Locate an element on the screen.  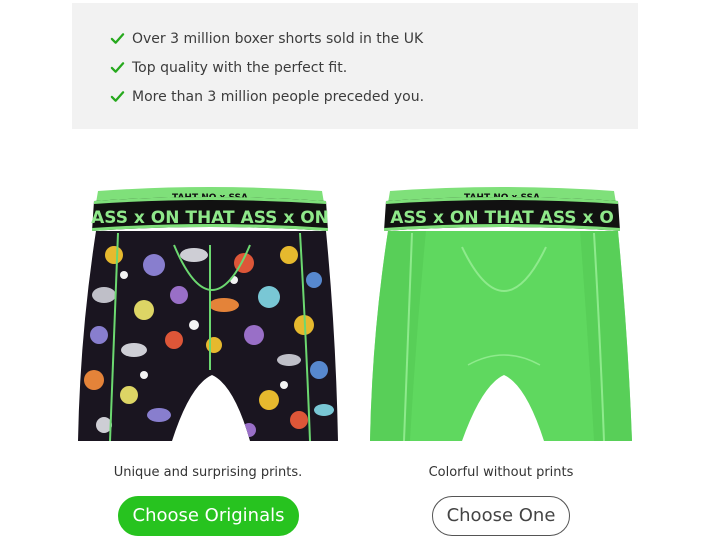
waistband-text: ASS ⅹ ON THAT ASS ⅹ O is located at coordinates (502, 218).